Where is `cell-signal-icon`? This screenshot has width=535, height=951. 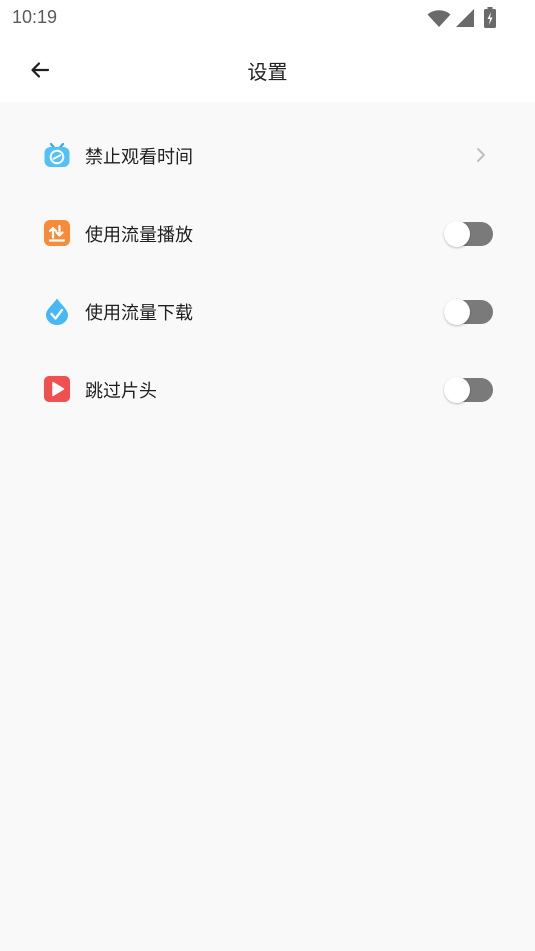
cell-signal-icon is located at coordinates (465, 18).